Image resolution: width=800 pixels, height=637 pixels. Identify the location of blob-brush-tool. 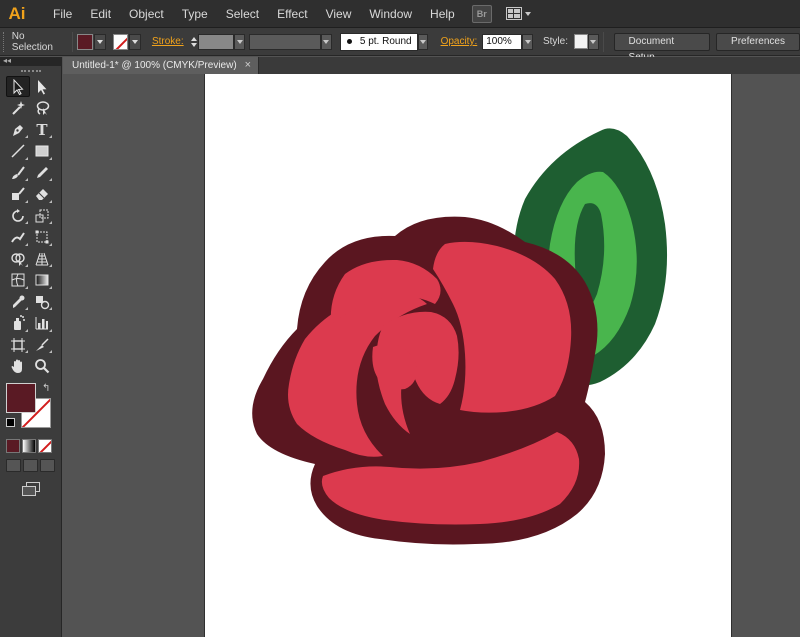
(18, 194).